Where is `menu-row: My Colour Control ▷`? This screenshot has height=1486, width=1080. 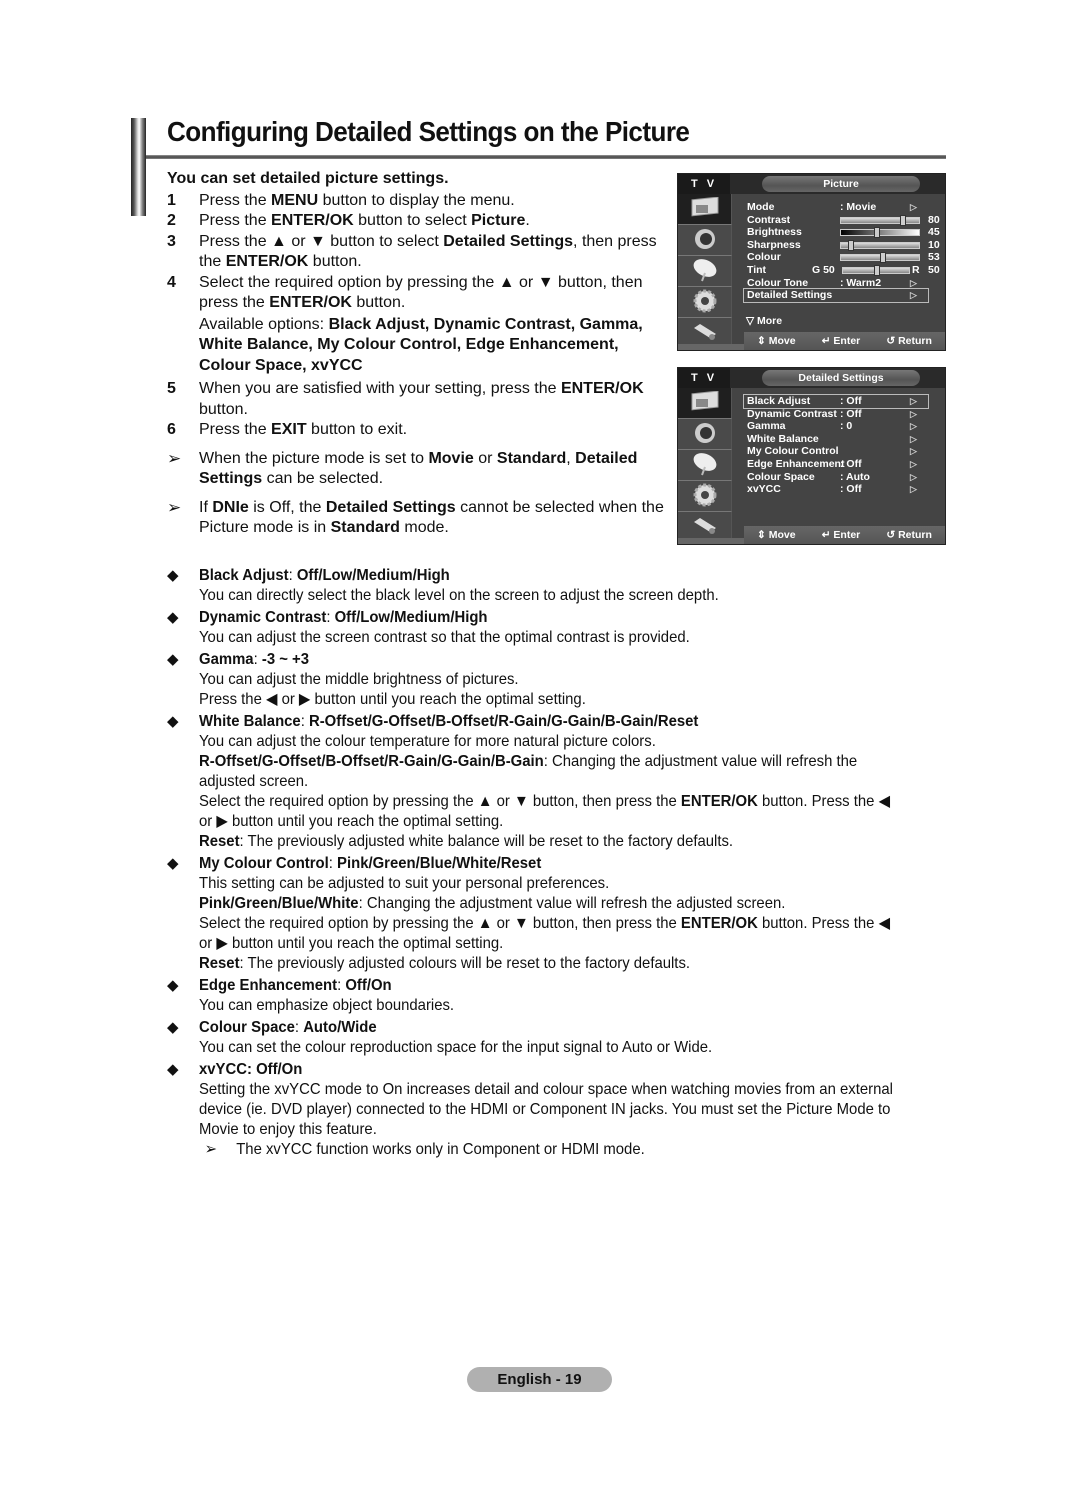
menu-row: My Colour Control ▷ is located at coordinates (836, 451).